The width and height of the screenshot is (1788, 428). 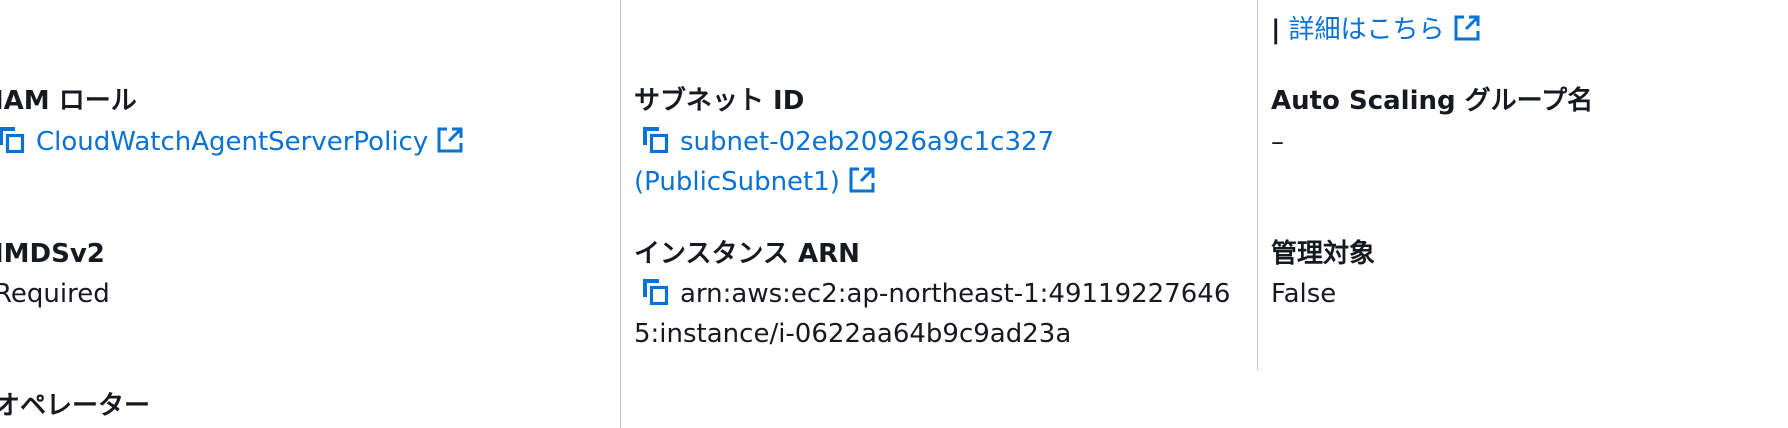 What do you see at coordinates (737, 182) in the screenshot?
I see `subnet-name-link: (PublicSubnet1)` at bounding box center [737, 182].